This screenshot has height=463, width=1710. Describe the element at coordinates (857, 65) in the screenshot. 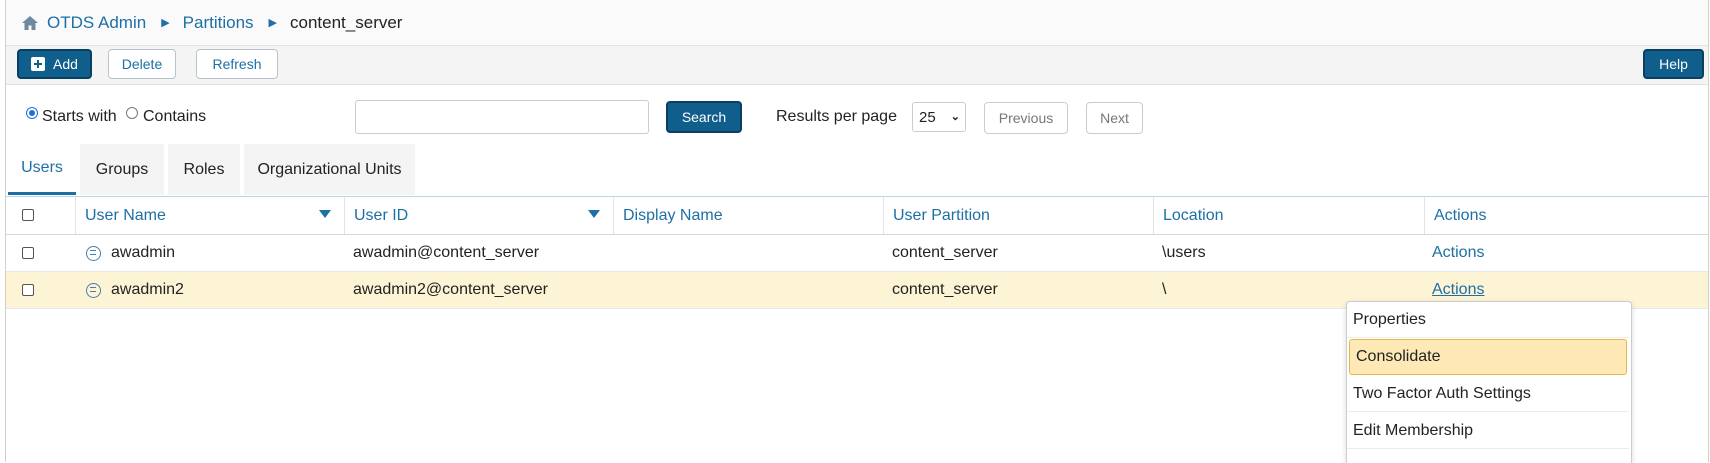

I see `toolbar: Add Delete Refresh Help` at that location.